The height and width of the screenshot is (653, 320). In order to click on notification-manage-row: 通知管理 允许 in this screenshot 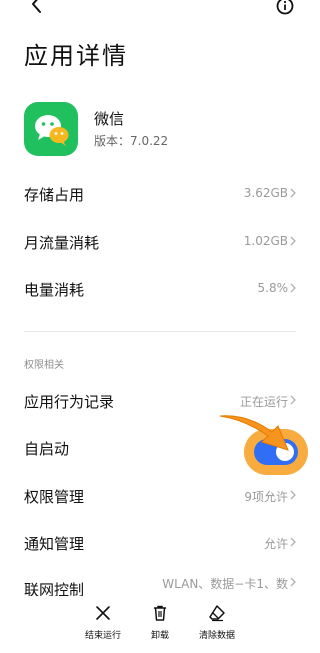, I will do `click(160, 543)`.